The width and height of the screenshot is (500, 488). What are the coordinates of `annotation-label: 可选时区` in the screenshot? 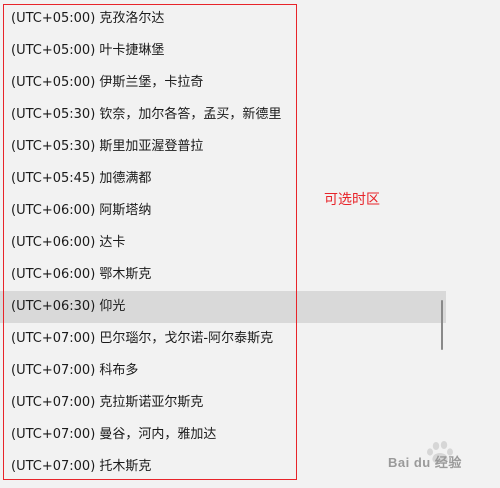 It's located at (352, 200).